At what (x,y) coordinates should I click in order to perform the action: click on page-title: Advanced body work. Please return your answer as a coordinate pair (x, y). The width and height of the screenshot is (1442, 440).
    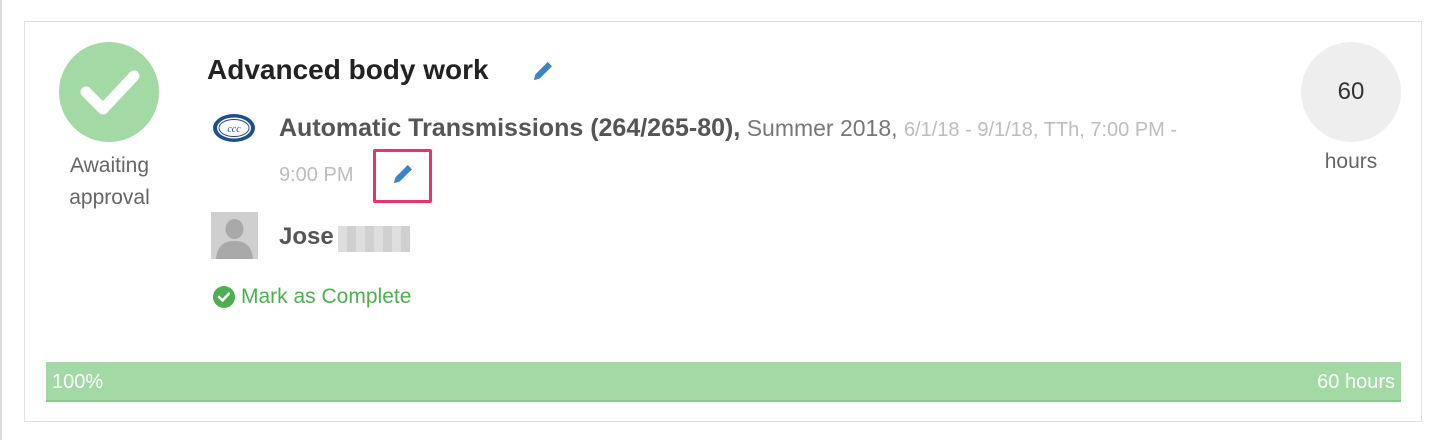
    Looking at the image, I should click on (348, 69).